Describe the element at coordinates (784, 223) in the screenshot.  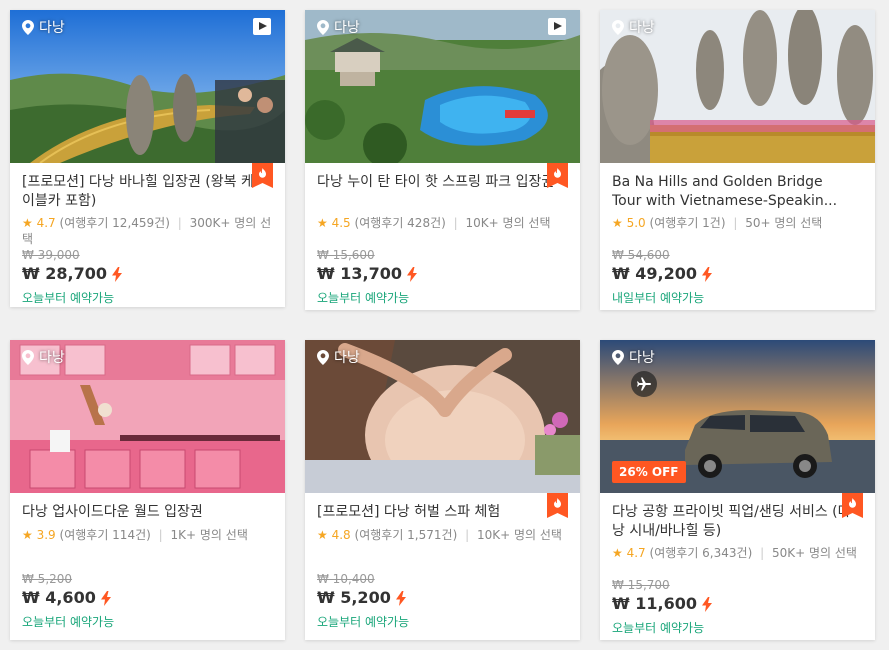
I see `booked-count: 50+ 명의 선택` at that location.